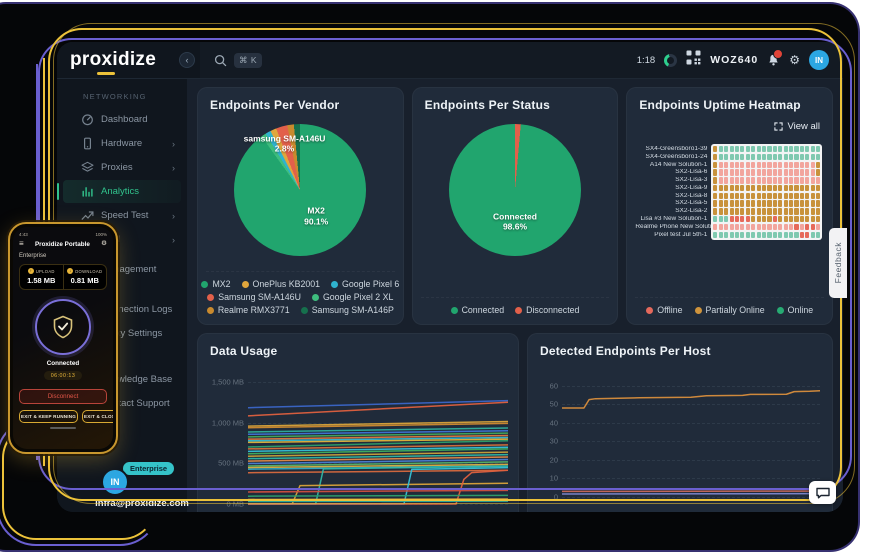  Describe the element at coordinates (97, 416) in the screenshot. I see `exit-close-button: EXIT & CLOSE` at that location.